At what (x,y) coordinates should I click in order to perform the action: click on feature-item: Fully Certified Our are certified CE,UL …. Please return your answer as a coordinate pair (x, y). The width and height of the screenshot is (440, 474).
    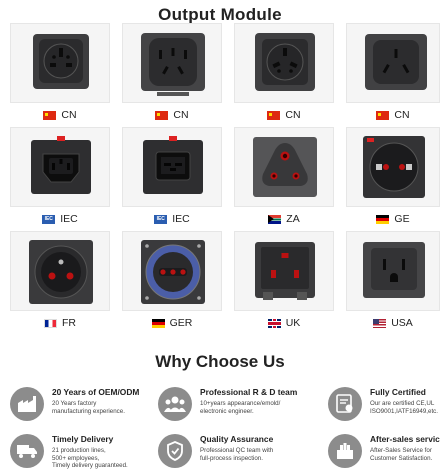
    Looking at the image, I should click on (384, 409).